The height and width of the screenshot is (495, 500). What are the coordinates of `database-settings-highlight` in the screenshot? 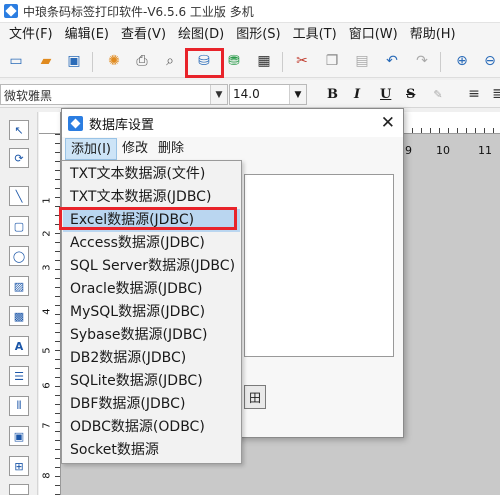 It's located at (204, 63).